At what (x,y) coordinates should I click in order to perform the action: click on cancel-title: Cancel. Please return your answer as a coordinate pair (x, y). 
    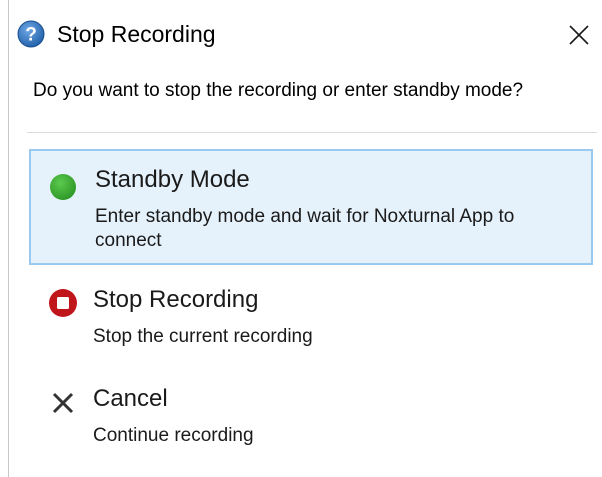
    Looking at the image, I should click on (130, 398).